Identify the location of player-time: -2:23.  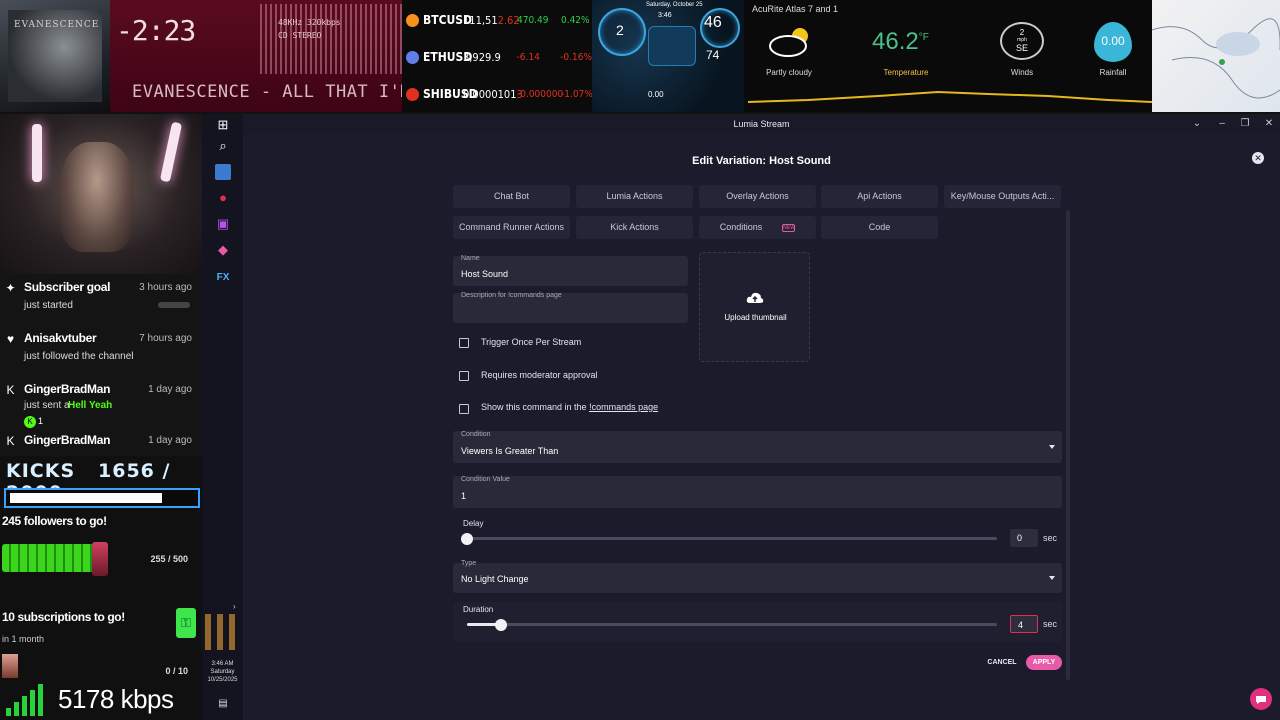
(156, 30).